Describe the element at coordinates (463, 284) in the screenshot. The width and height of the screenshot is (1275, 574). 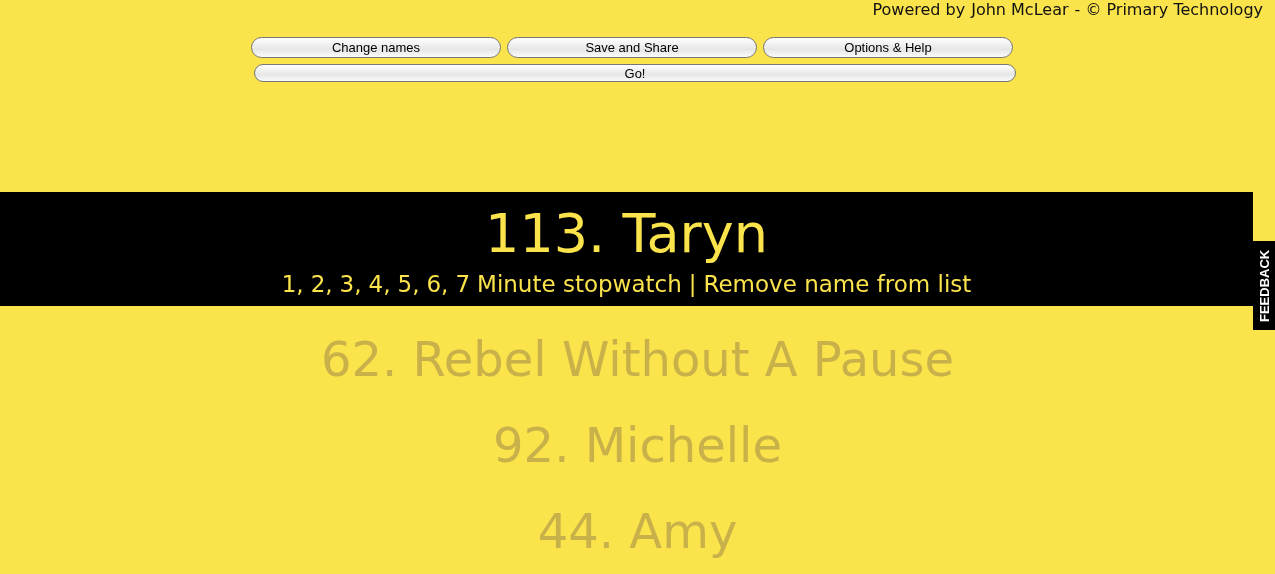
I see `minute-link: 7` at that location.